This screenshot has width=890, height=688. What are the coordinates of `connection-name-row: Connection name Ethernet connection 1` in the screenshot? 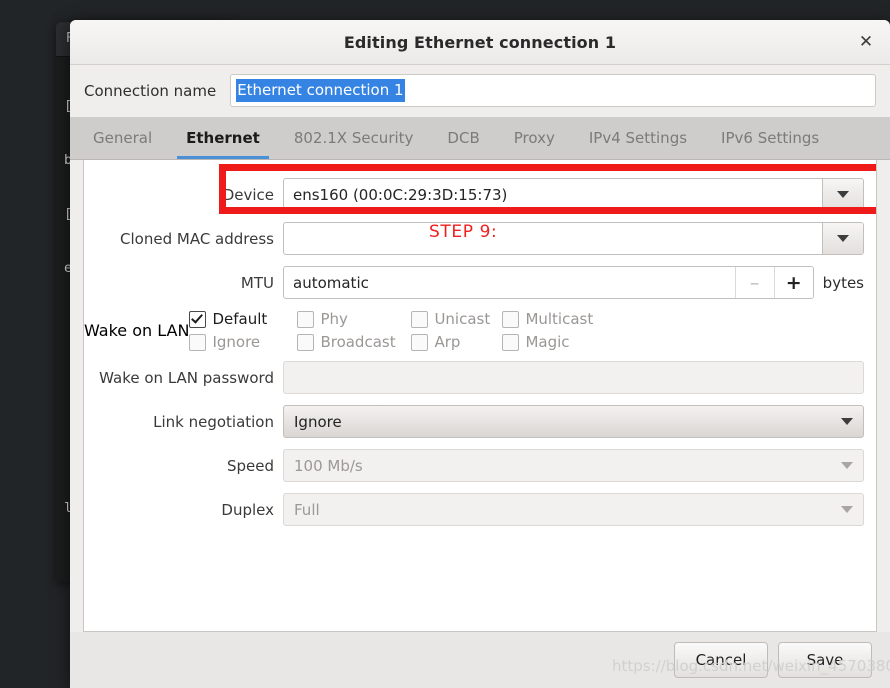 It's located at (480, 91).